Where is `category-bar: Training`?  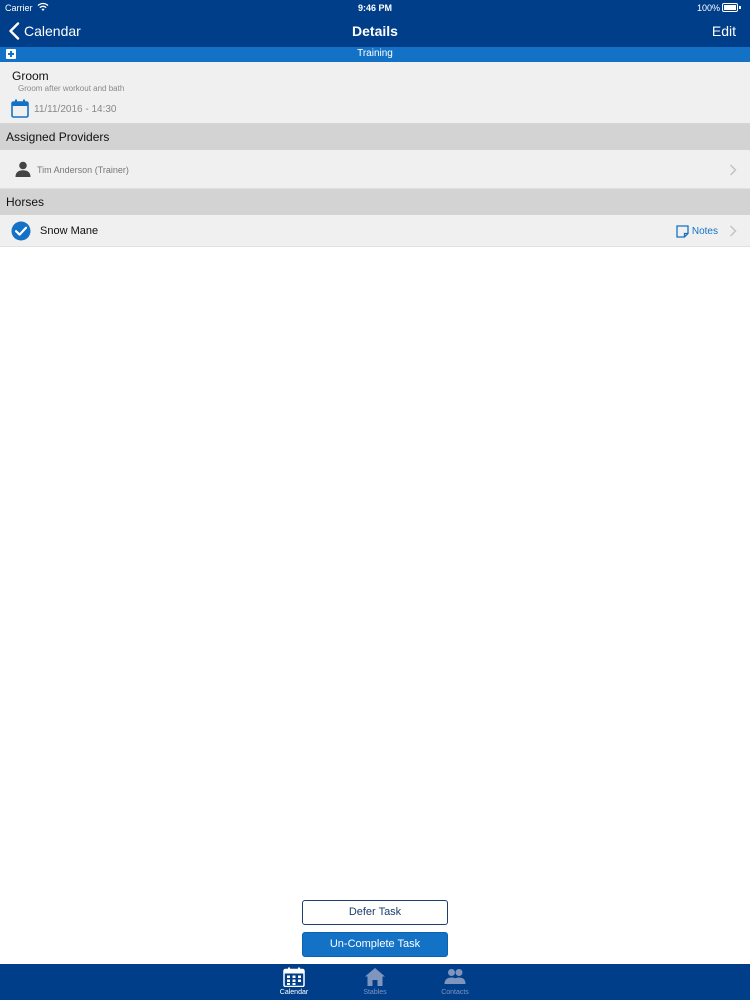
category-bar: Training is located at coordinates (375, 54).